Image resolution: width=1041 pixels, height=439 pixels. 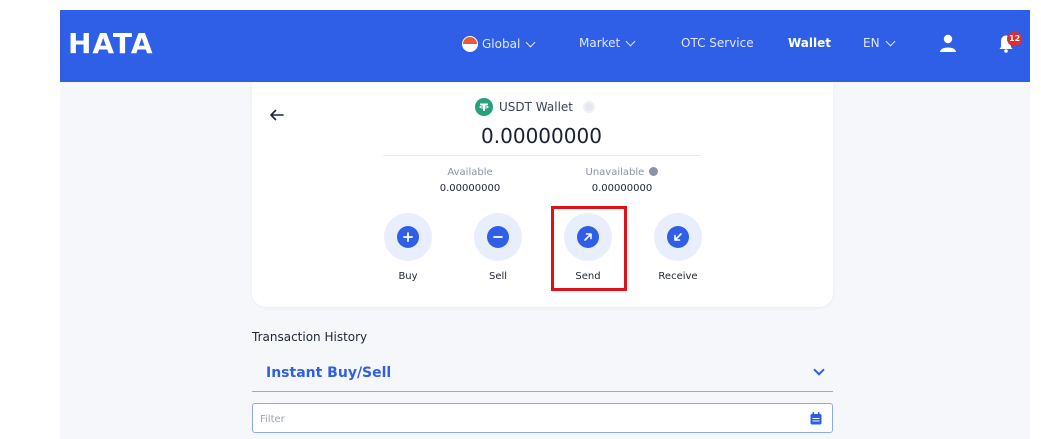 I want to click on receive-button-circle, so click(x=678, y=237).